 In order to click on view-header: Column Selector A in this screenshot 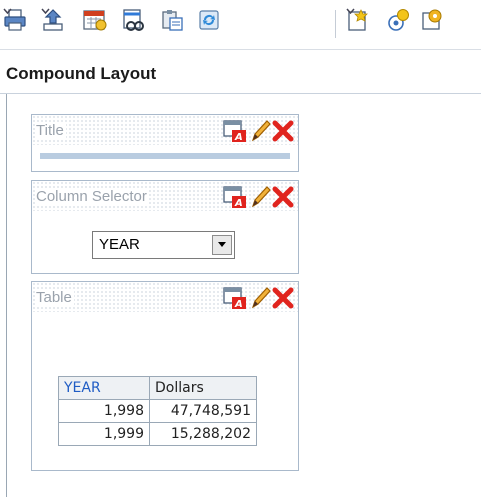, I will do `click(165, 196)`.